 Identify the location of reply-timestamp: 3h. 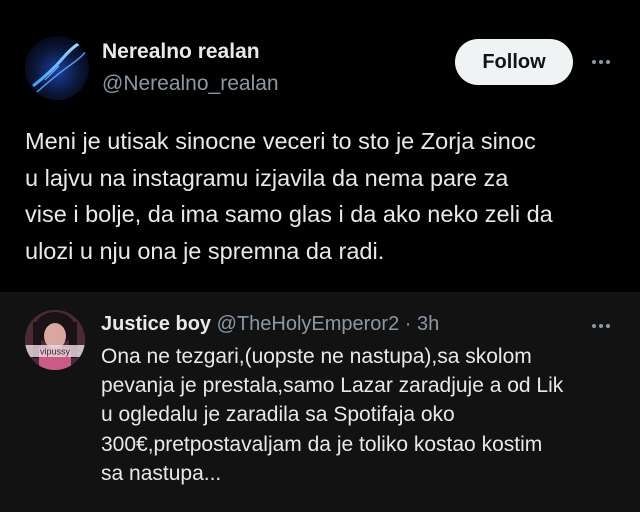
(428, 324).